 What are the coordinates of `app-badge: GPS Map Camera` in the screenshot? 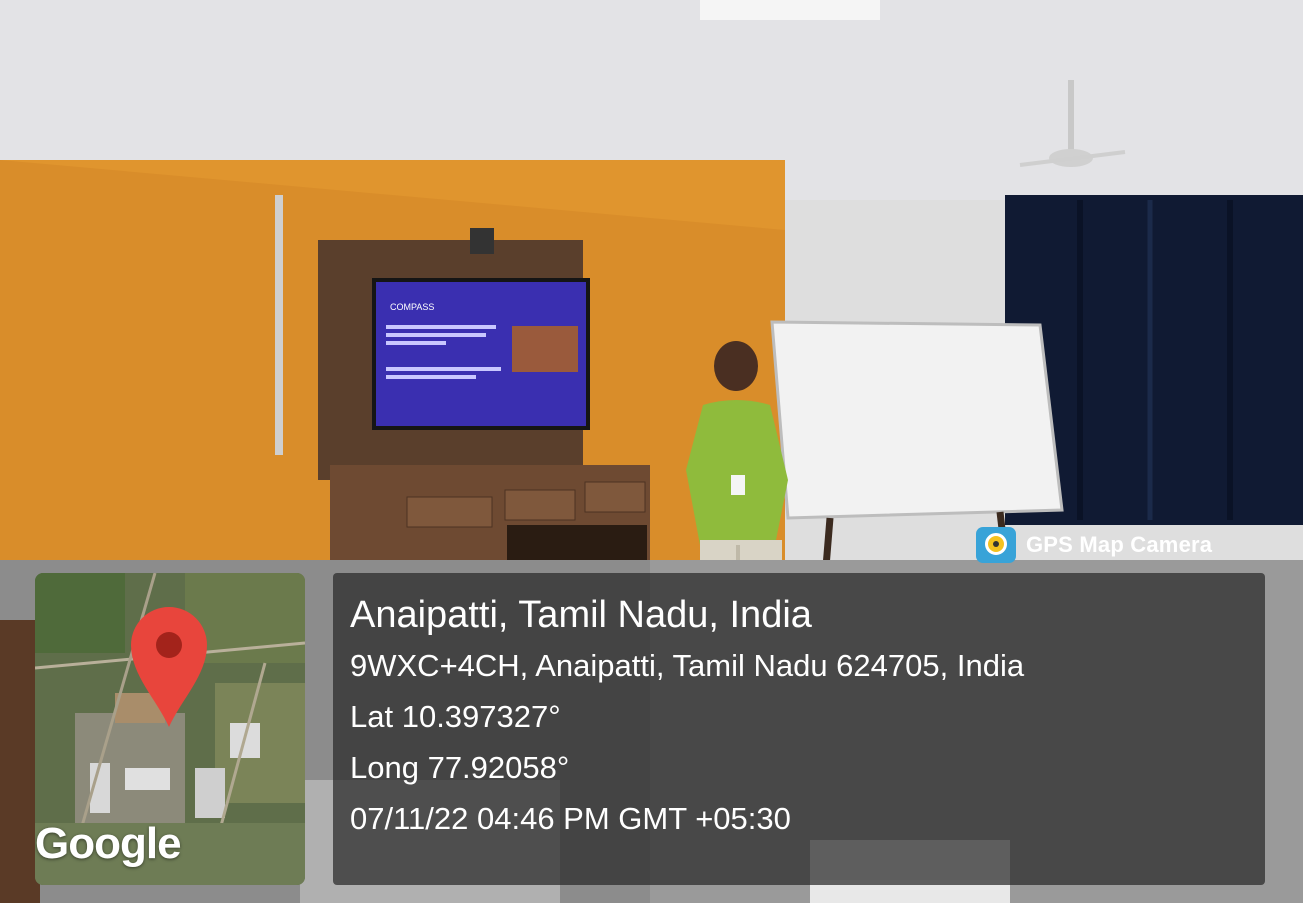 It's located at (1094, 545).